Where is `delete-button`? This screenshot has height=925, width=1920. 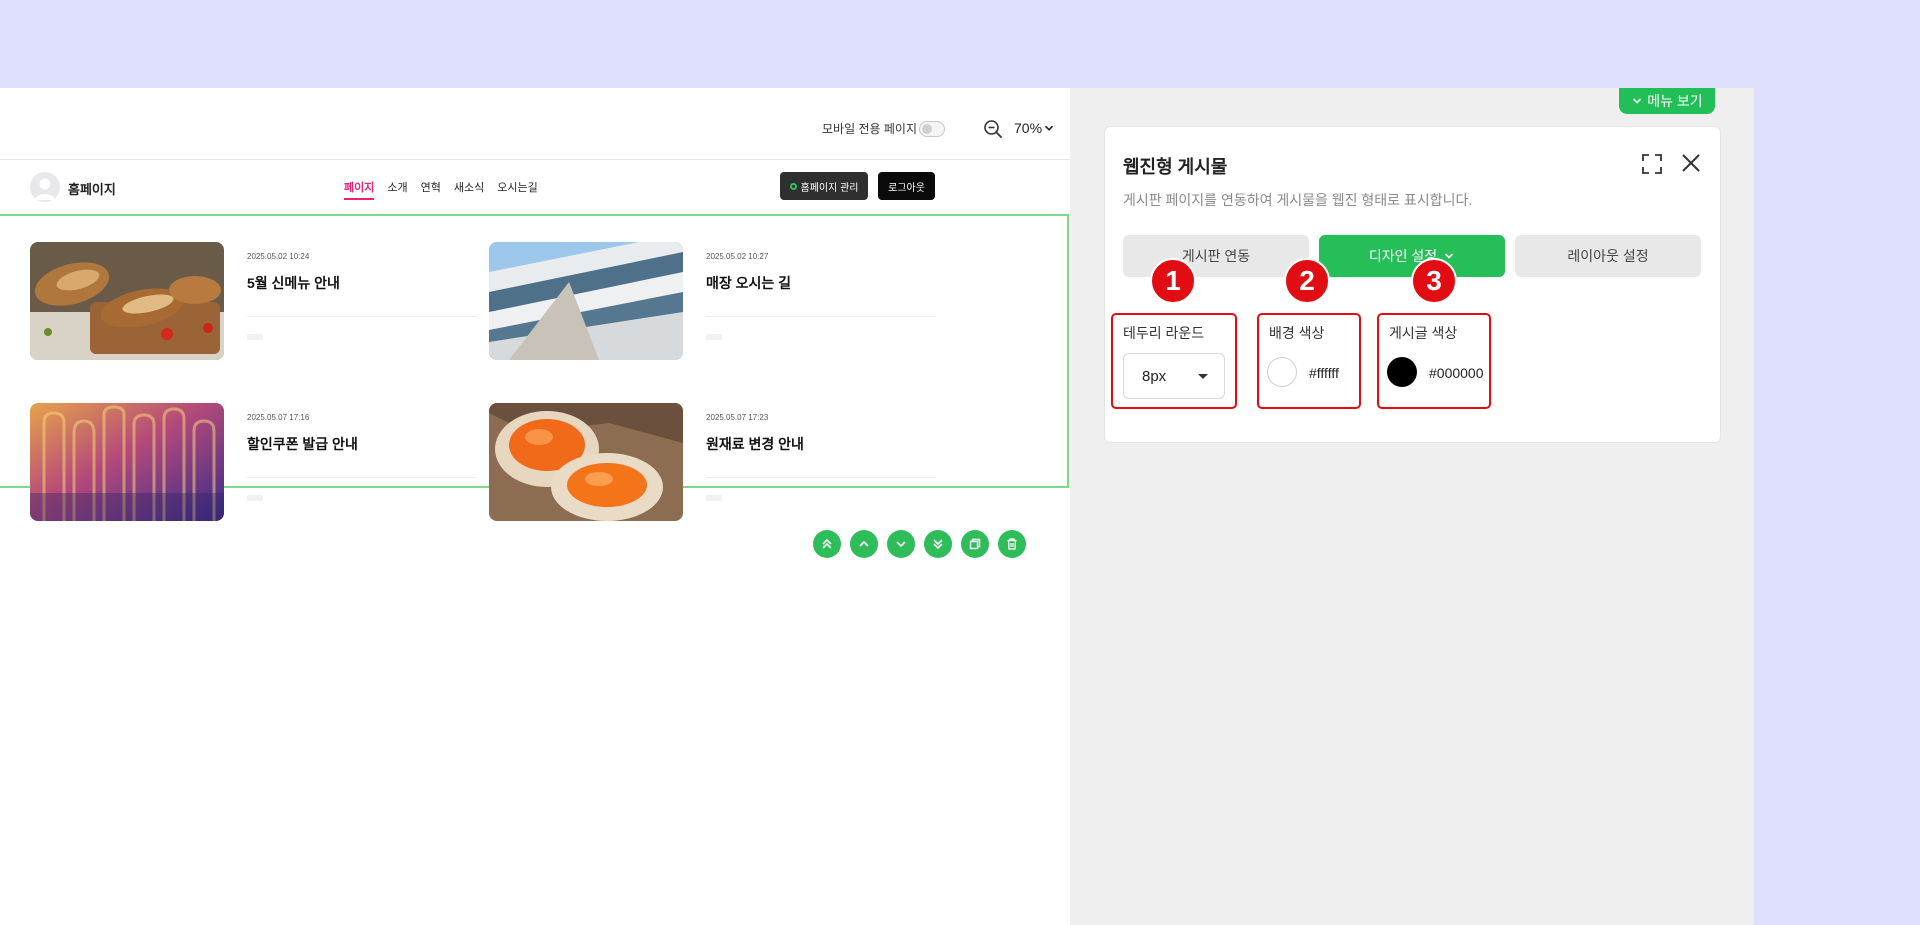 delete-button is located at coordinates (1012, 544).